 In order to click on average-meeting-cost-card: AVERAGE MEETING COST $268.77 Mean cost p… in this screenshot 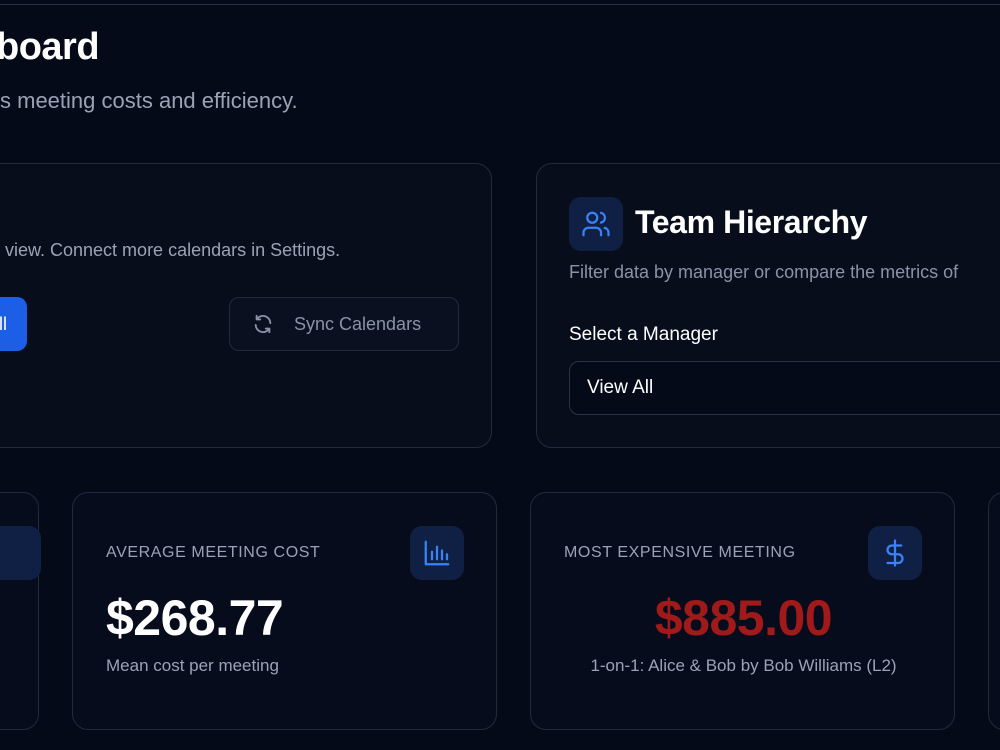, I will do `click(284, 611)`.